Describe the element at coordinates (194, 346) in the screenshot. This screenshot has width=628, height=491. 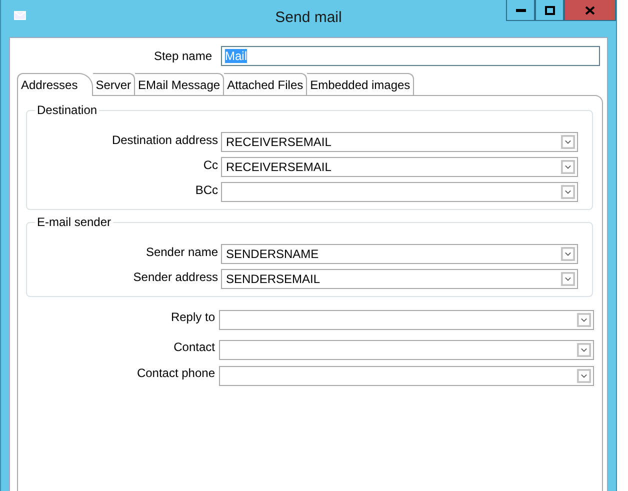
I see `field-label: Contact` at that location.